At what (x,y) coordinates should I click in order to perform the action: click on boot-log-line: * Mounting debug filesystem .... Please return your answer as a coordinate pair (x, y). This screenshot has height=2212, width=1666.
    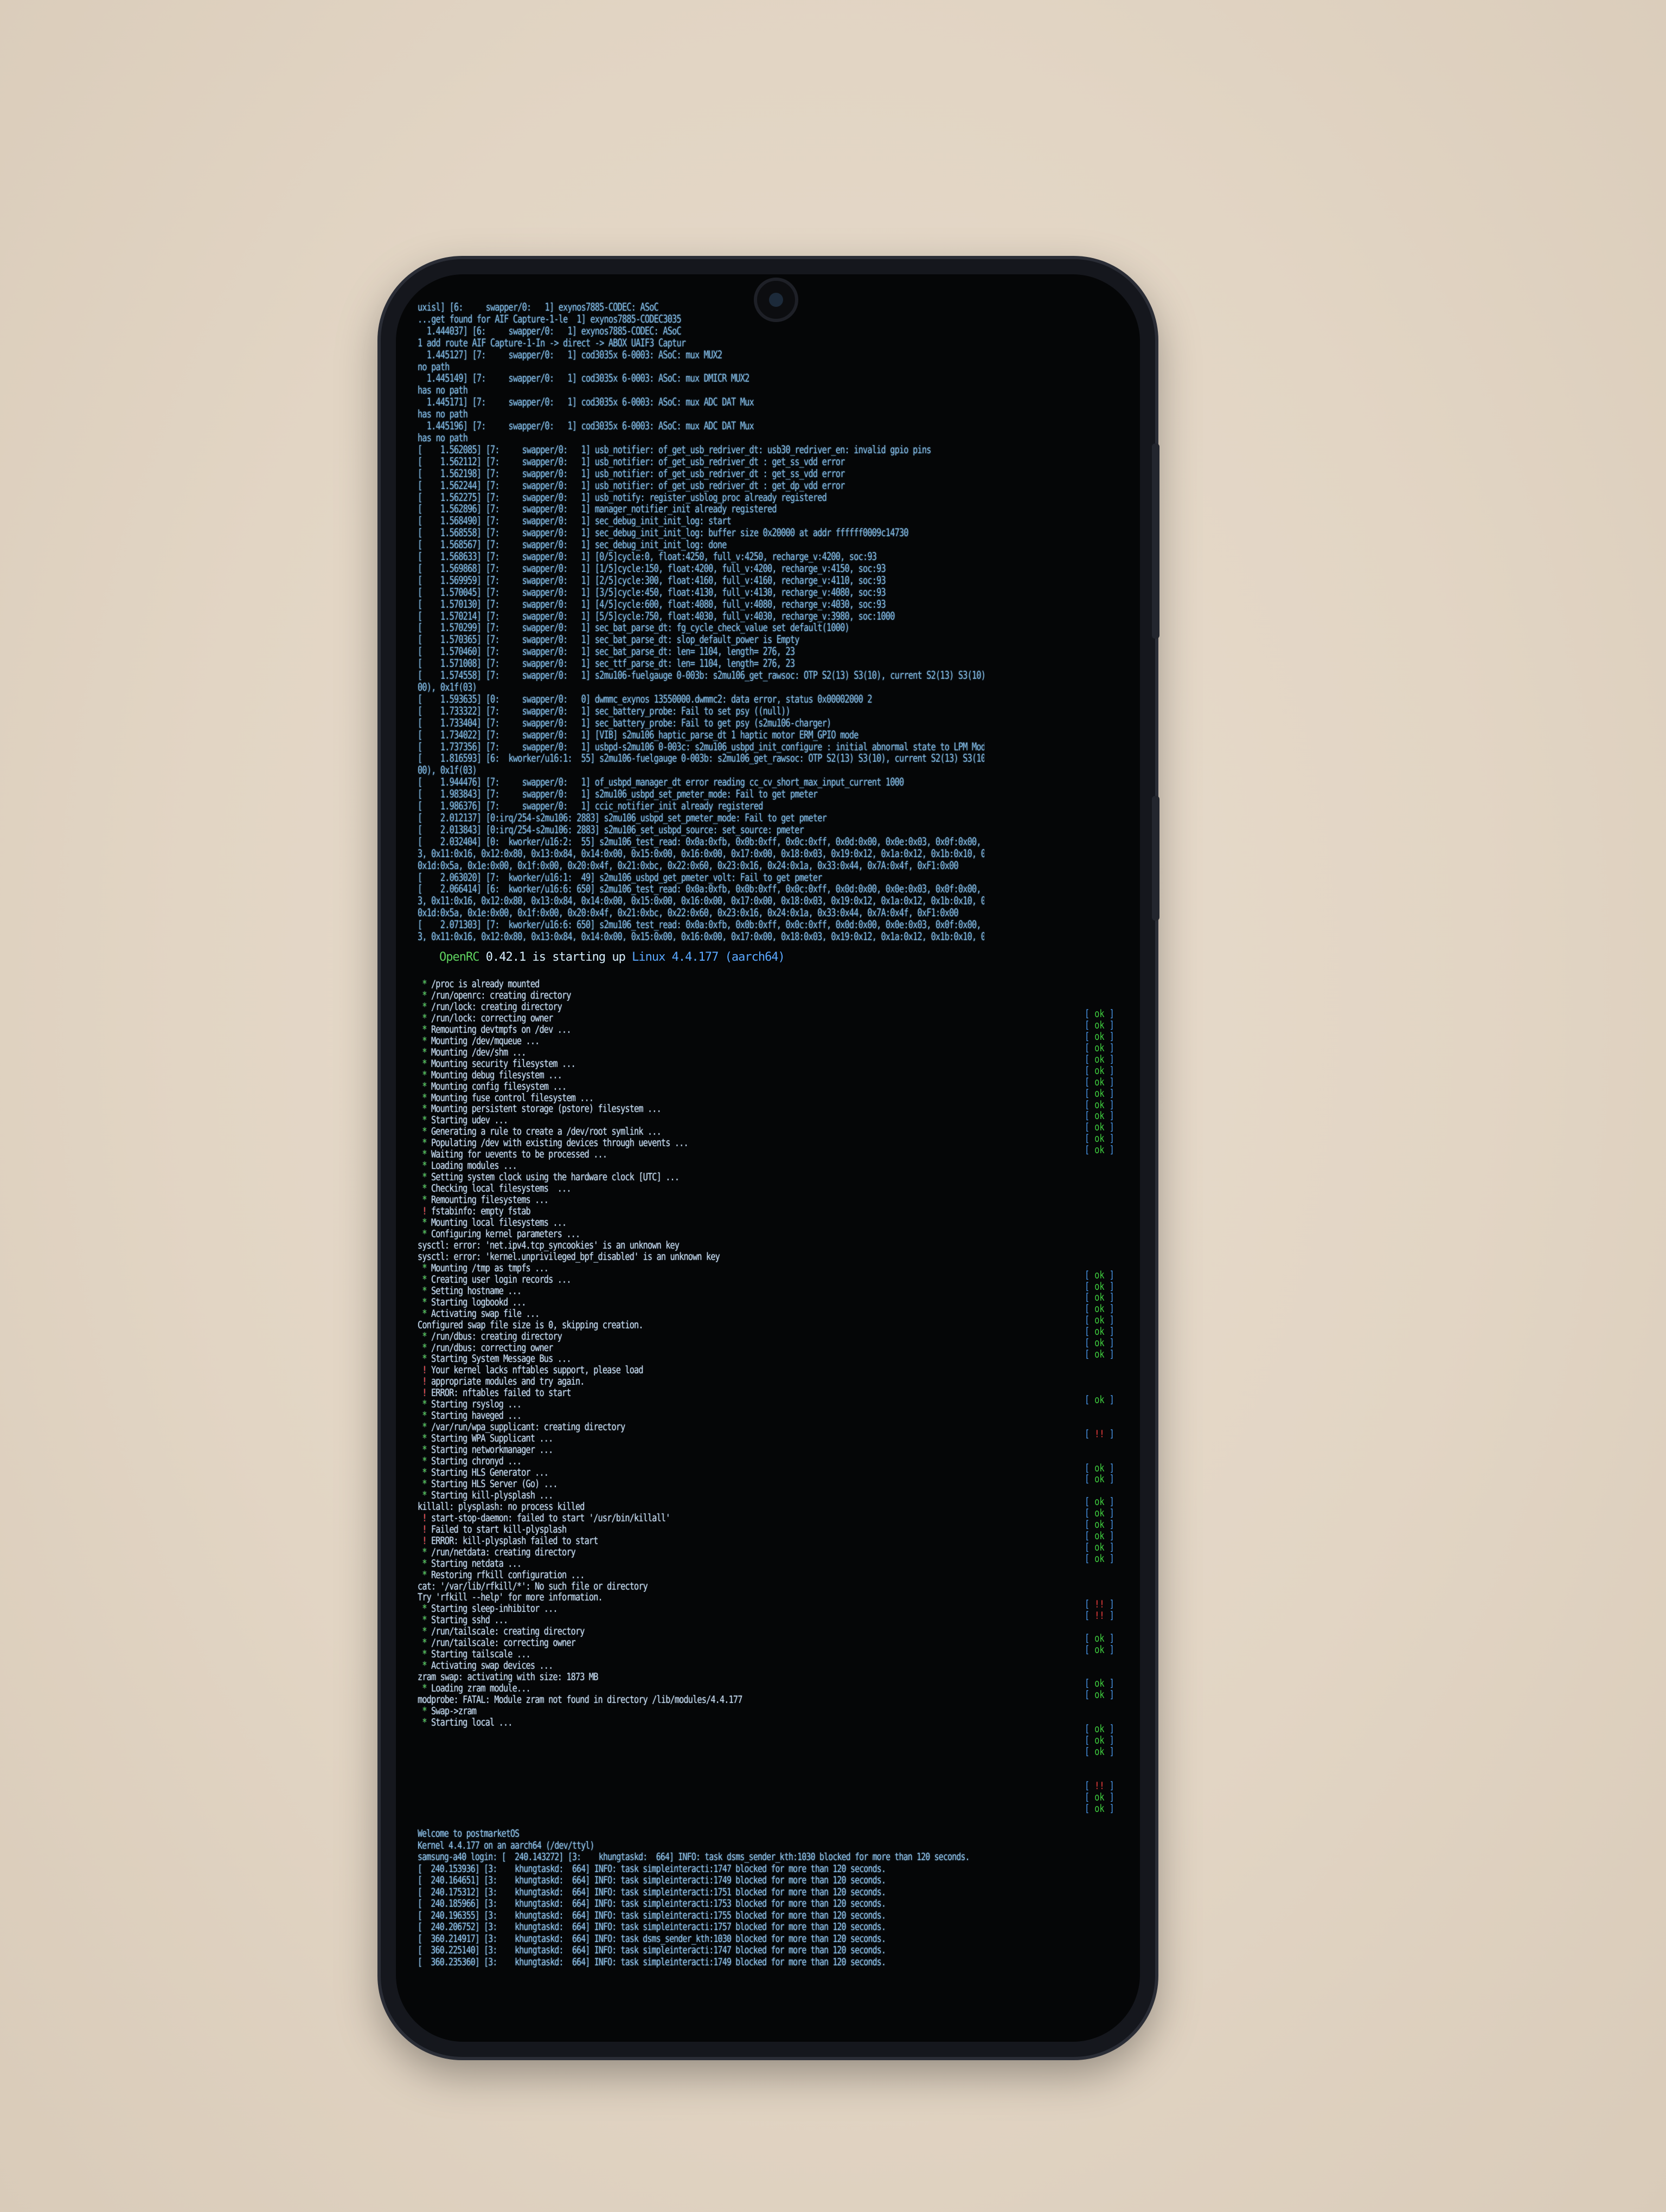
    Looking at the image, I should click on (662, 1076).